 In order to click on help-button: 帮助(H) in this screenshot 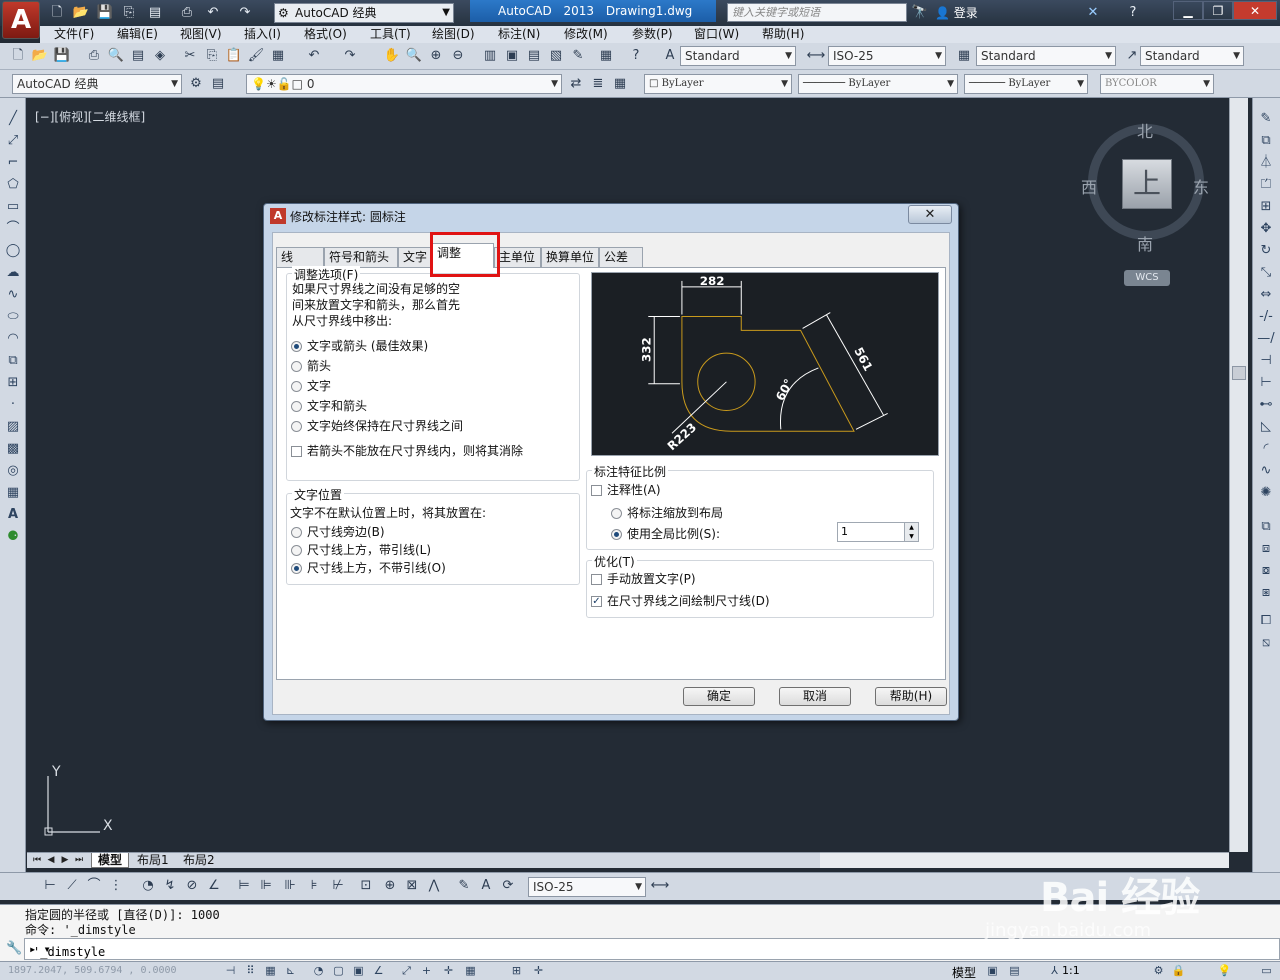, I will do `click(911, 696)`.